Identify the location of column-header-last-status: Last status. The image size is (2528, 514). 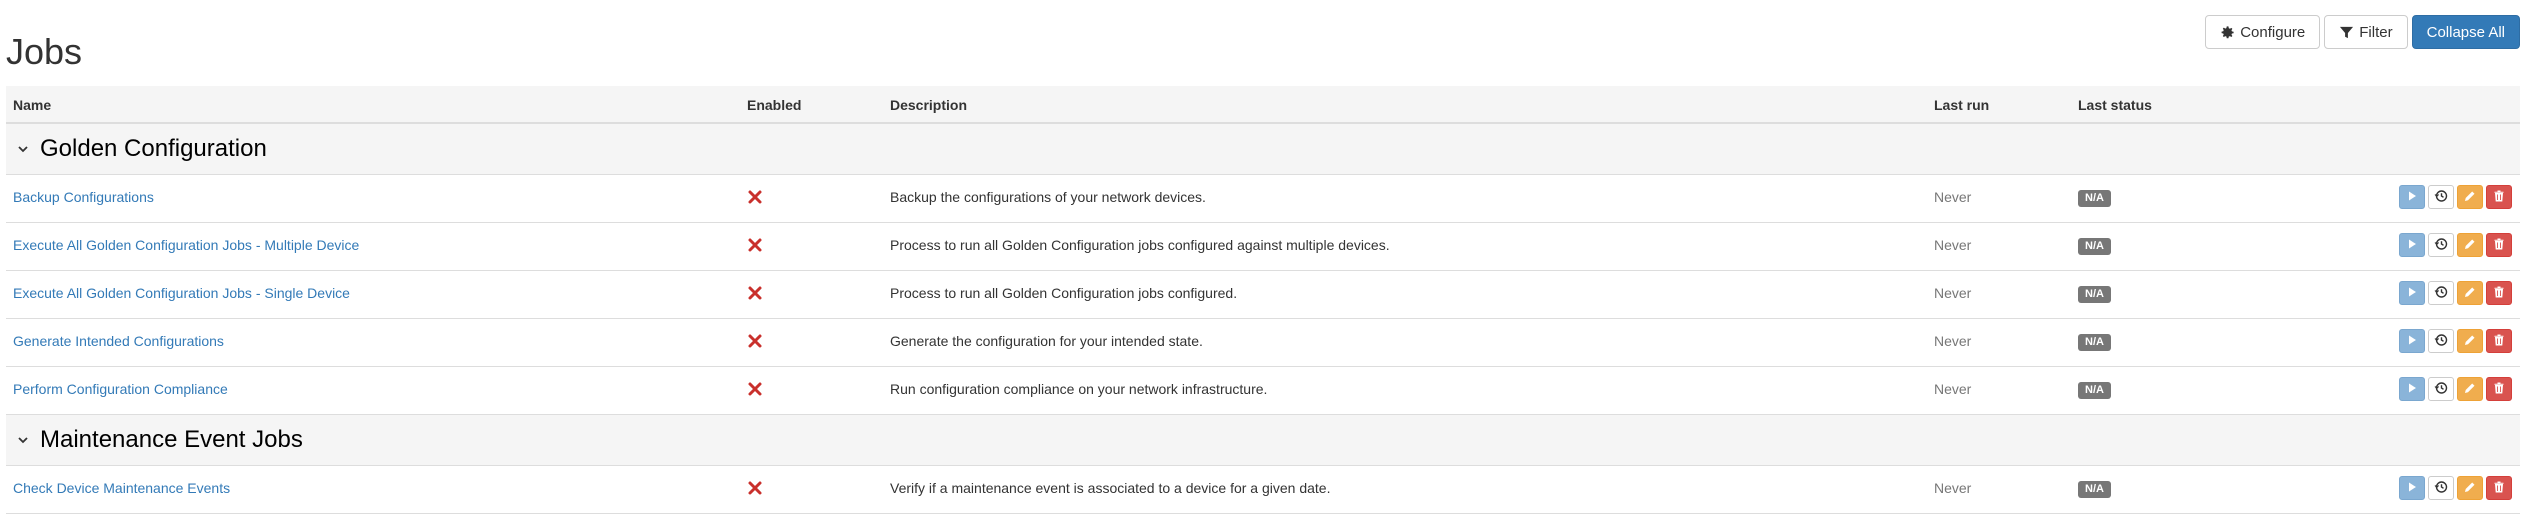
(2115, 105).